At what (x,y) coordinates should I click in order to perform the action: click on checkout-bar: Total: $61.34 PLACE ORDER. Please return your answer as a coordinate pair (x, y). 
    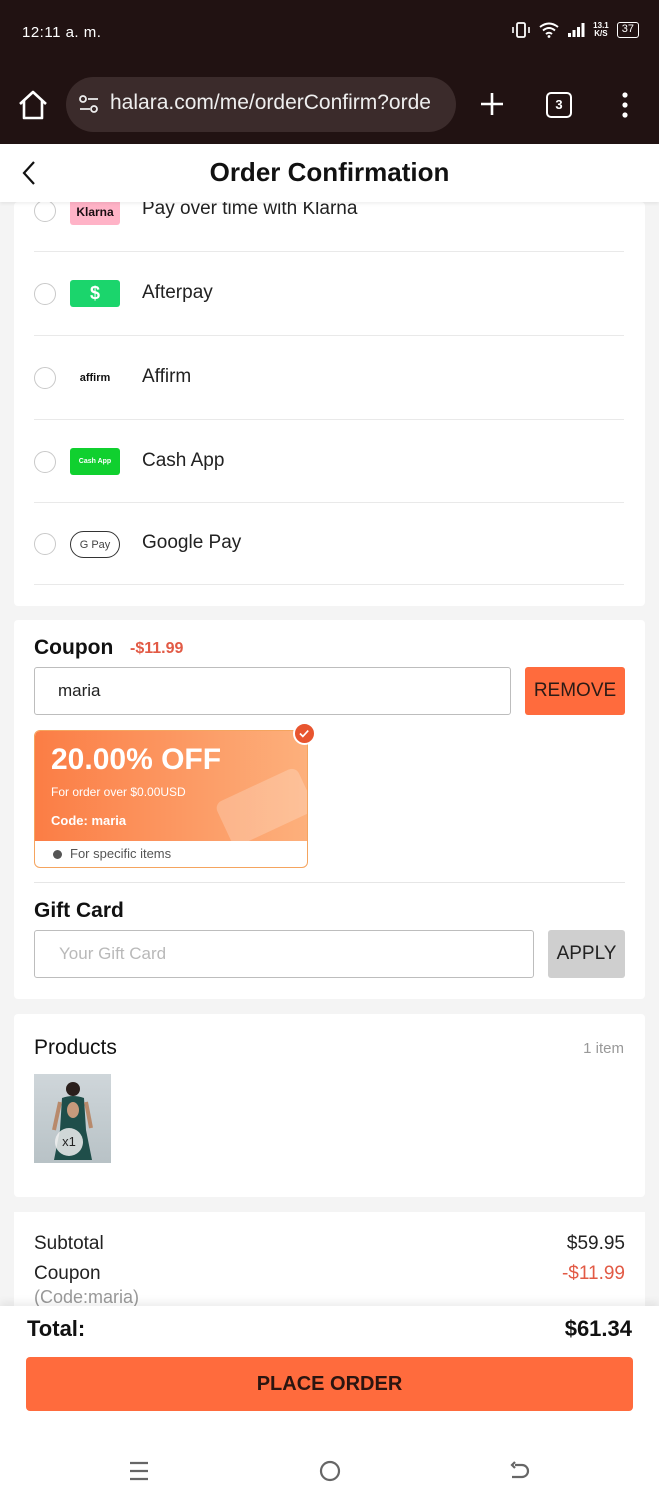
    Looking at the image, I should click on (329, 1371).